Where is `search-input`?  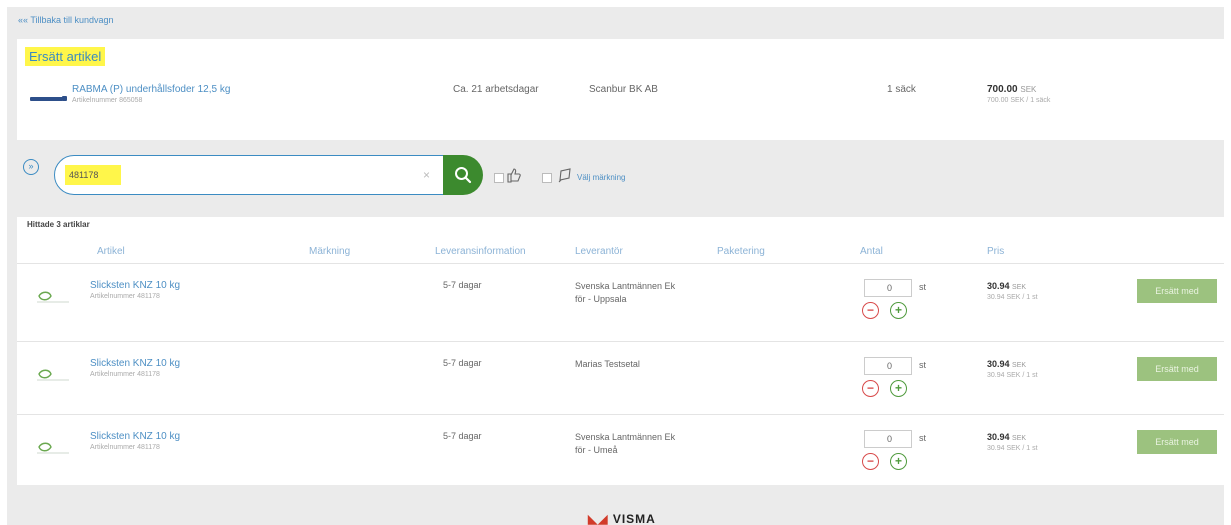
search-input is located at coordinates (239, 175).